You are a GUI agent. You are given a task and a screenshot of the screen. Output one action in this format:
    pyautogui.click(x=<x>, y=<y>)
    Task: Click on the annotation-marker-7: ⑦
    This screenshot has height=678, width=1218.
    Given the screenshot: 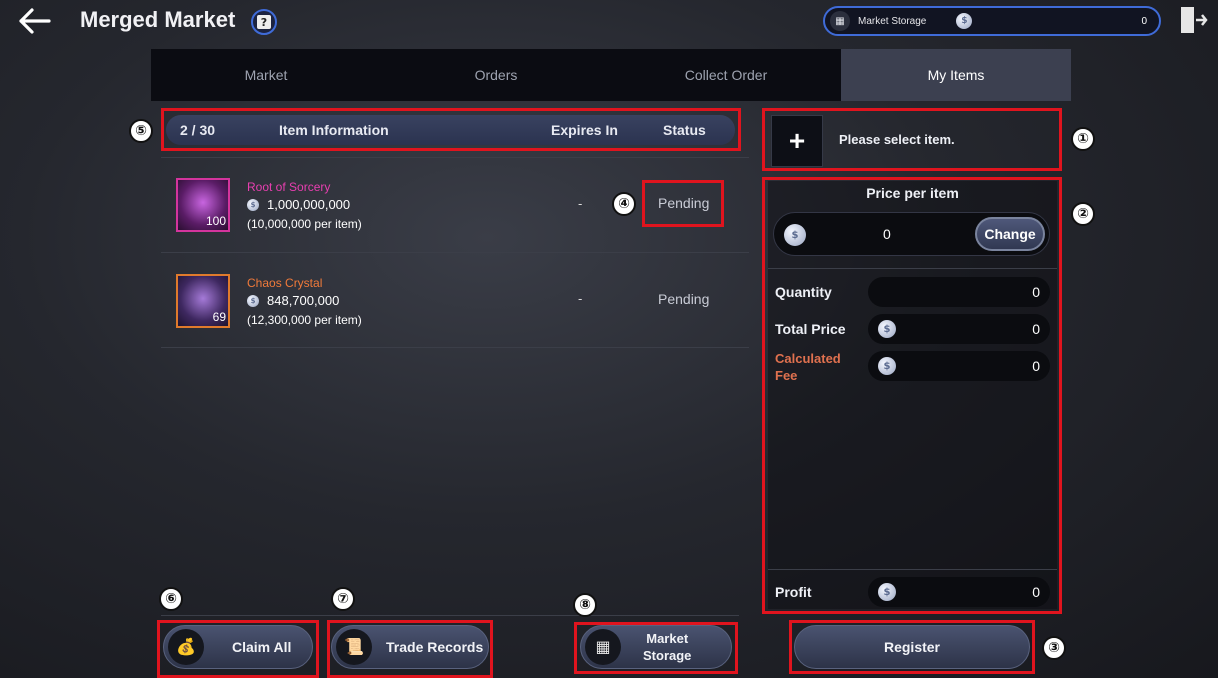 What is the action you would take?
    pyautogui.click(x=343, y=599)
    